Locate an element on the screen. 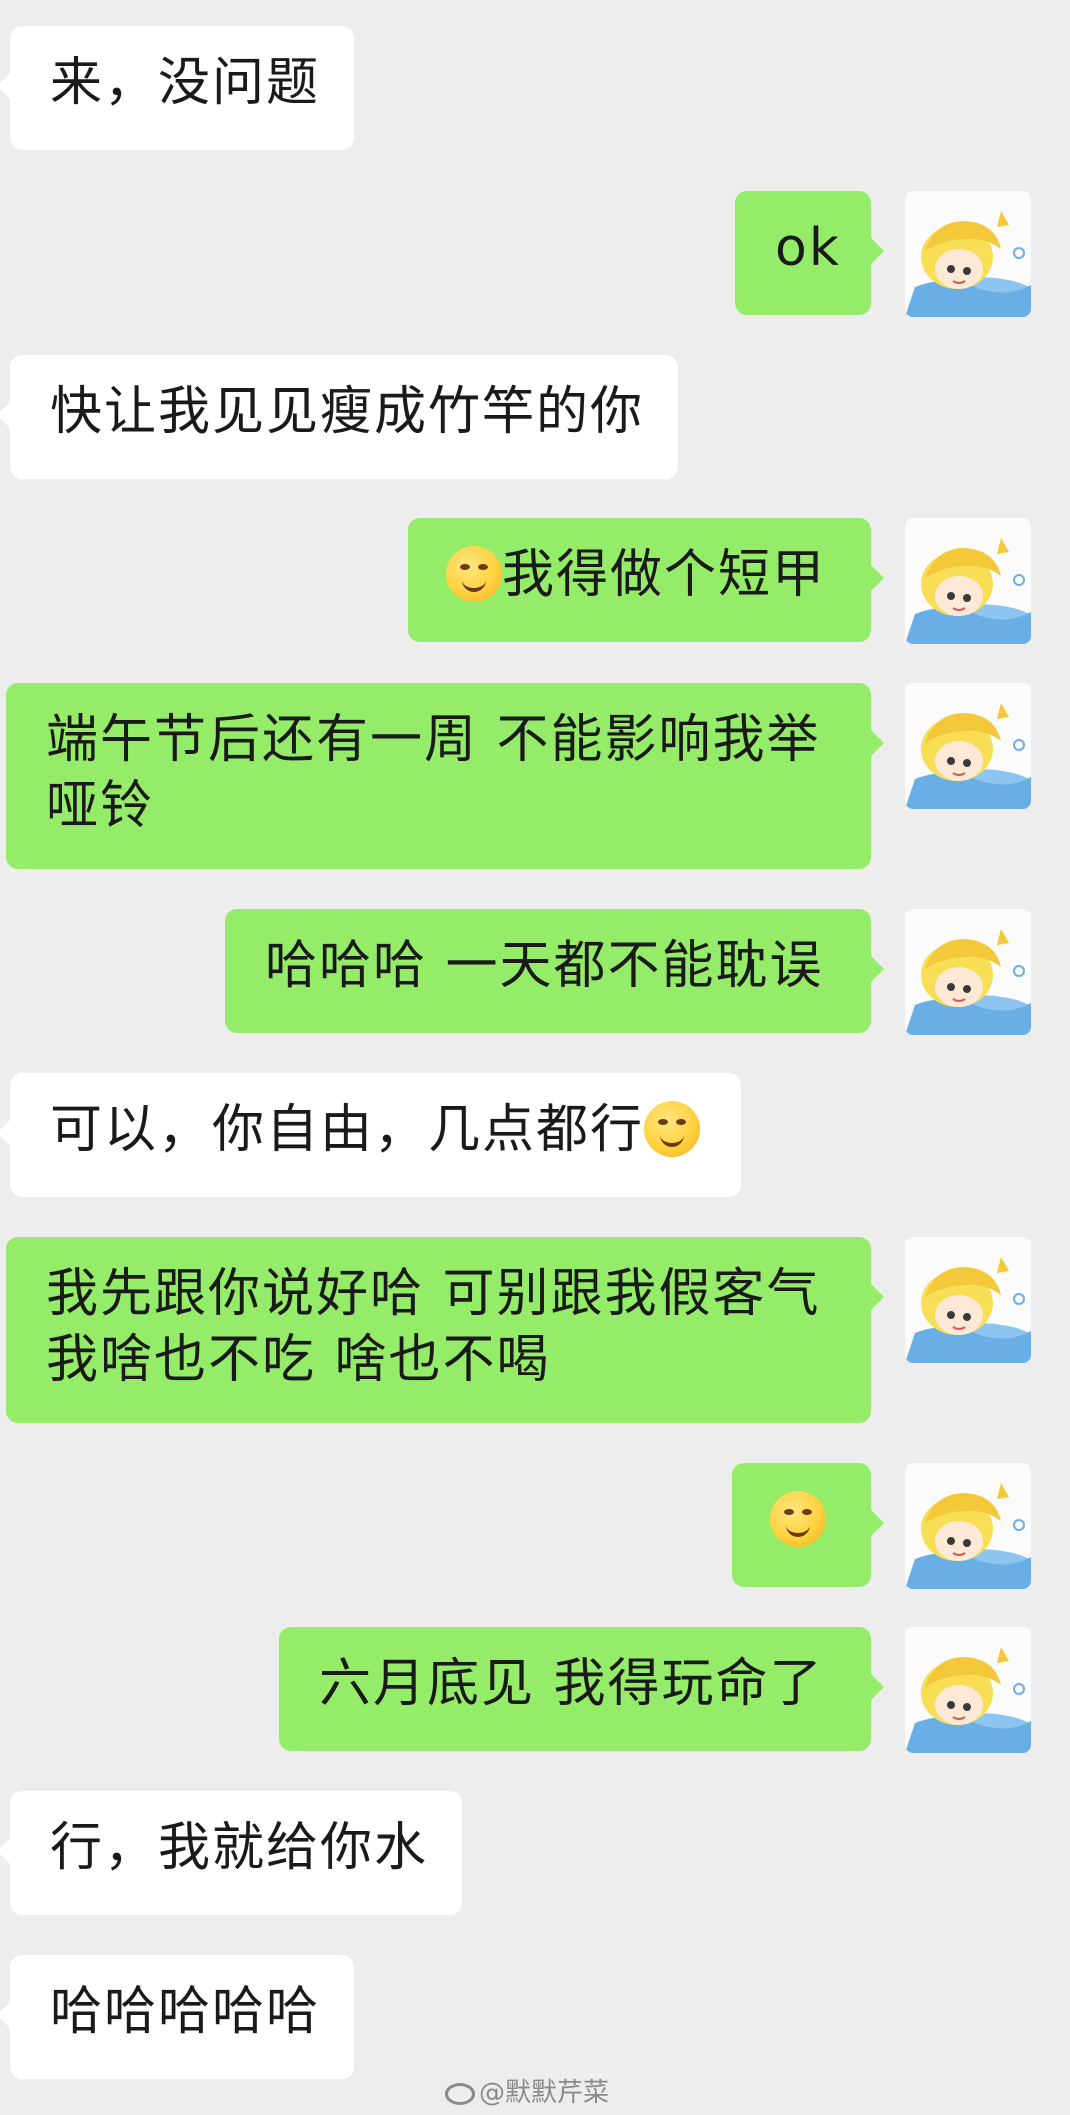 This screenshot has width=1070, height=2115. message-bubble-incoming: 来，没问题 is located at coordinates (177, 88).